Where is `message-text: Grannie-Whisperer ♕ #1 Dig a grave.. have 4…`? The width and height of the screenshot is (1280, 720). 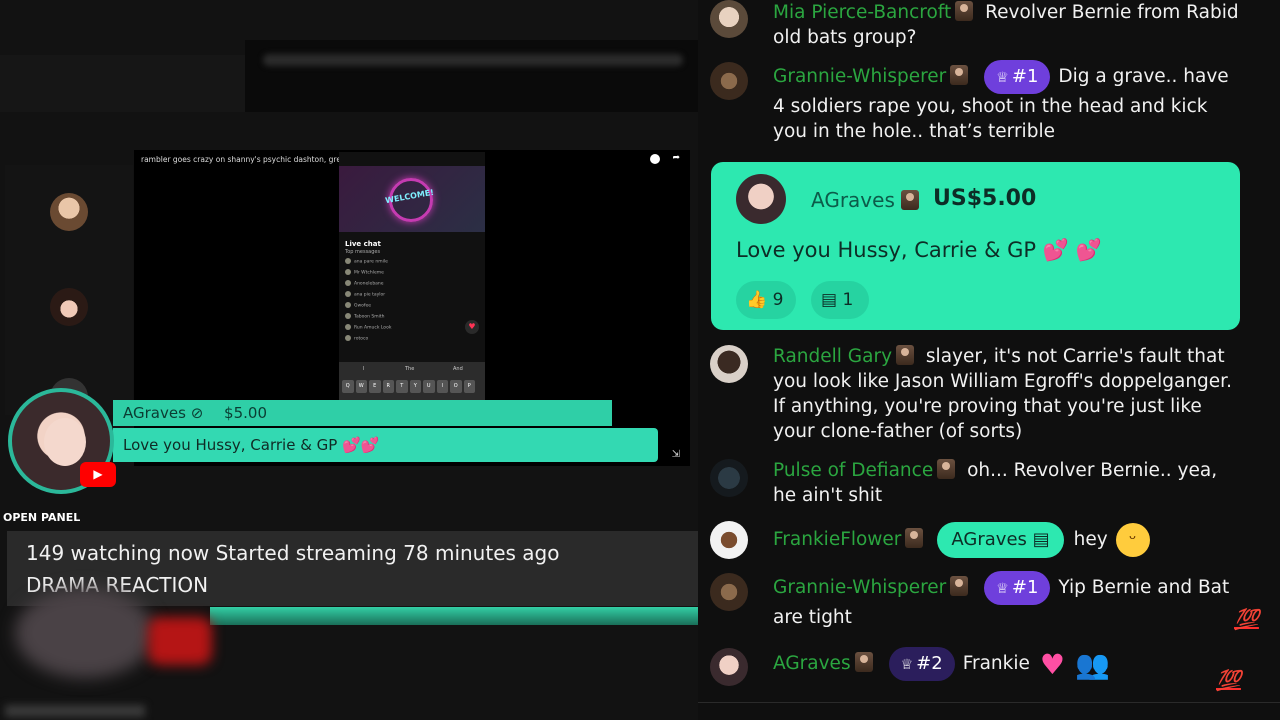 message-text: Grannie-Whisperer ♕ #1 Dig a grave.. have 4… is located at coordinates (1008, 102).